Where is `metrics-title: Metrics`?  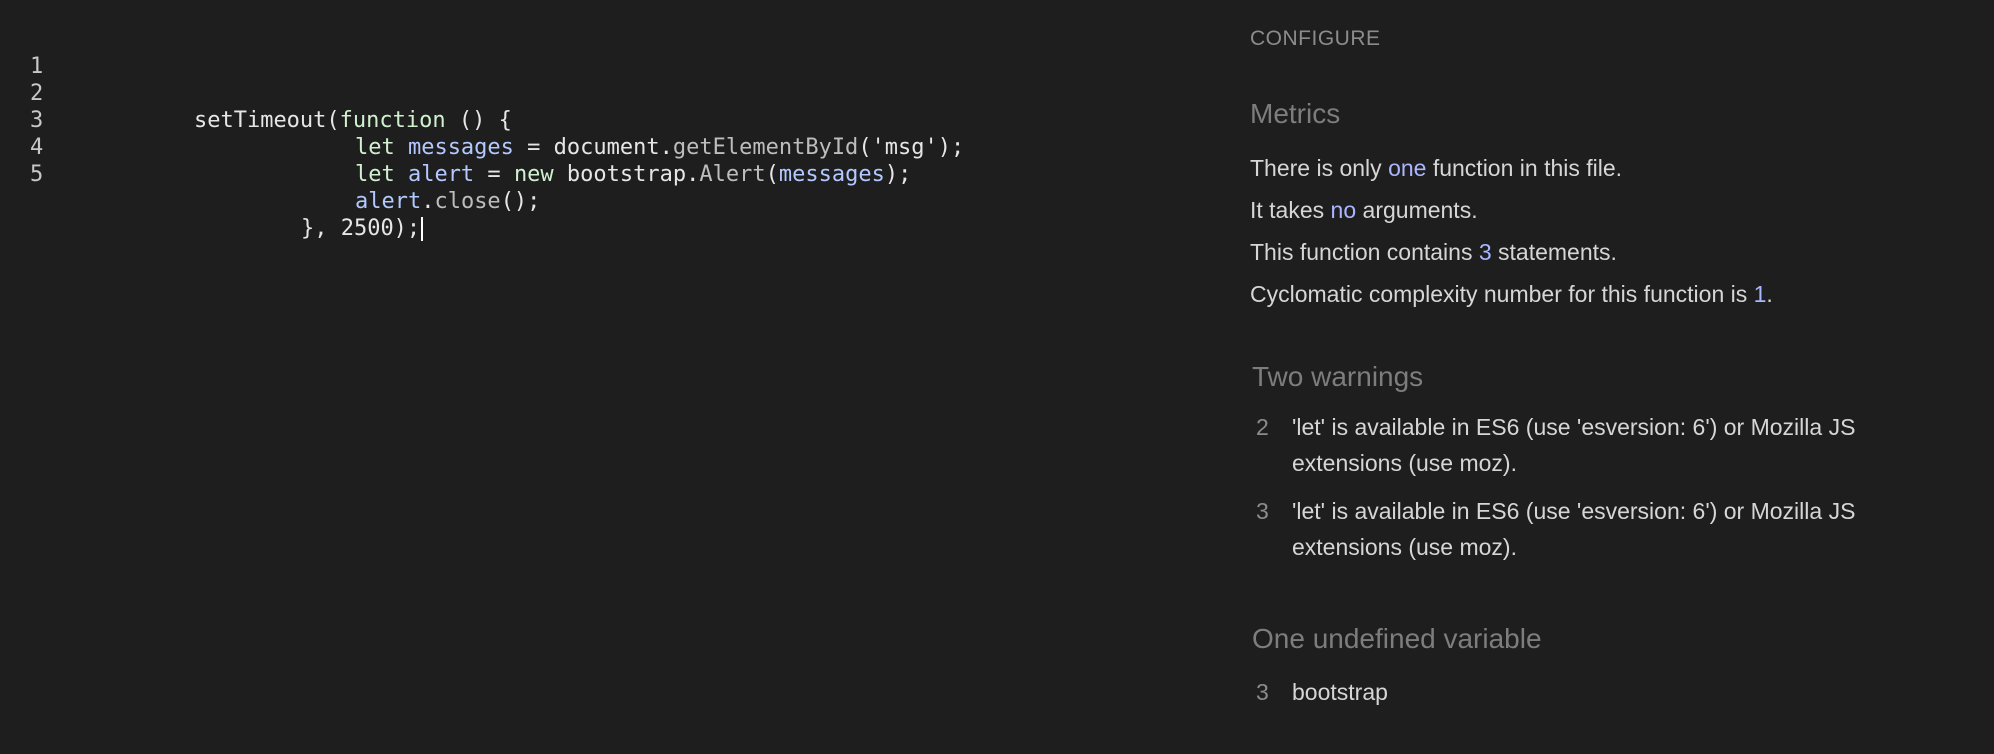
metrics-title: Metrics is located at coordinates (1295, 113).